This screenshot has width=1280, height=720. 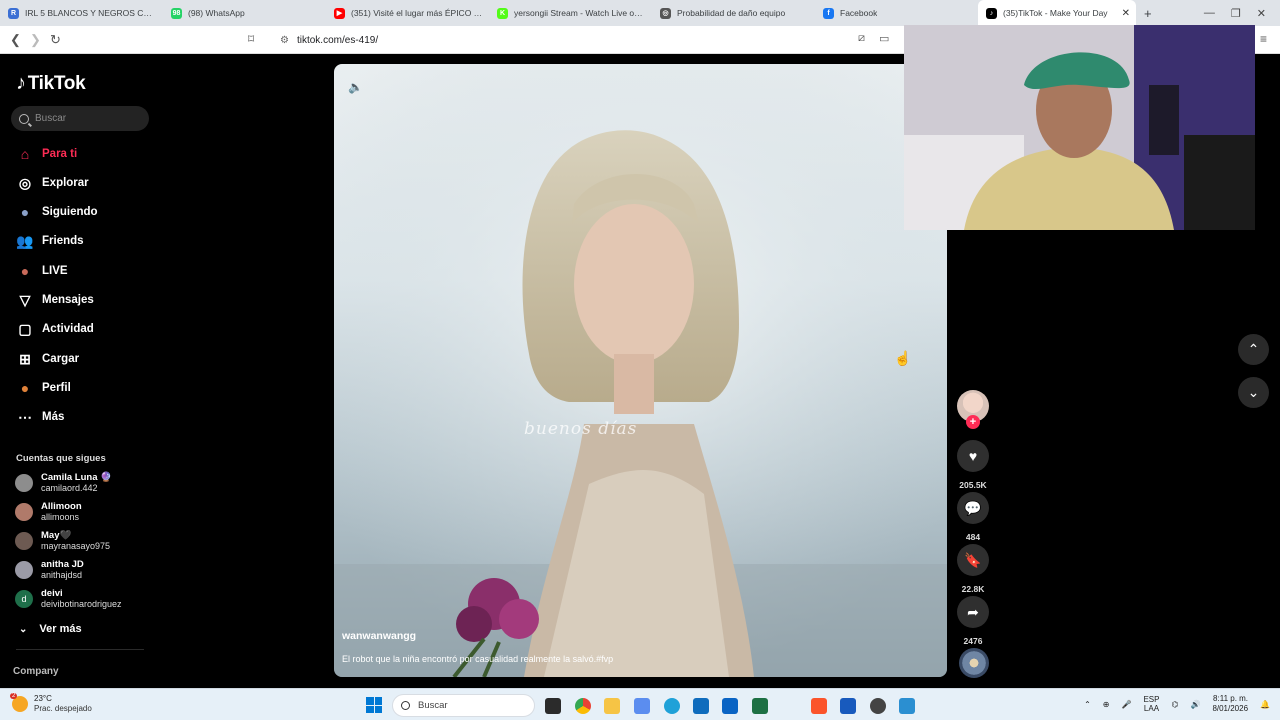 I want to click on weather-widget: 2 23°C Prac. despejado, so click(x=51, y=703).